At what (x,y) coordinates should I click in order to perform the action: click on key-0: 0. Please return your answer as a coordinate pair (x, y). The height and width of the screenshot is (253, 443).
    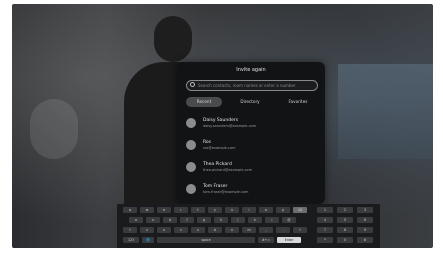
    Looking at the image, I should click on (345, 240).